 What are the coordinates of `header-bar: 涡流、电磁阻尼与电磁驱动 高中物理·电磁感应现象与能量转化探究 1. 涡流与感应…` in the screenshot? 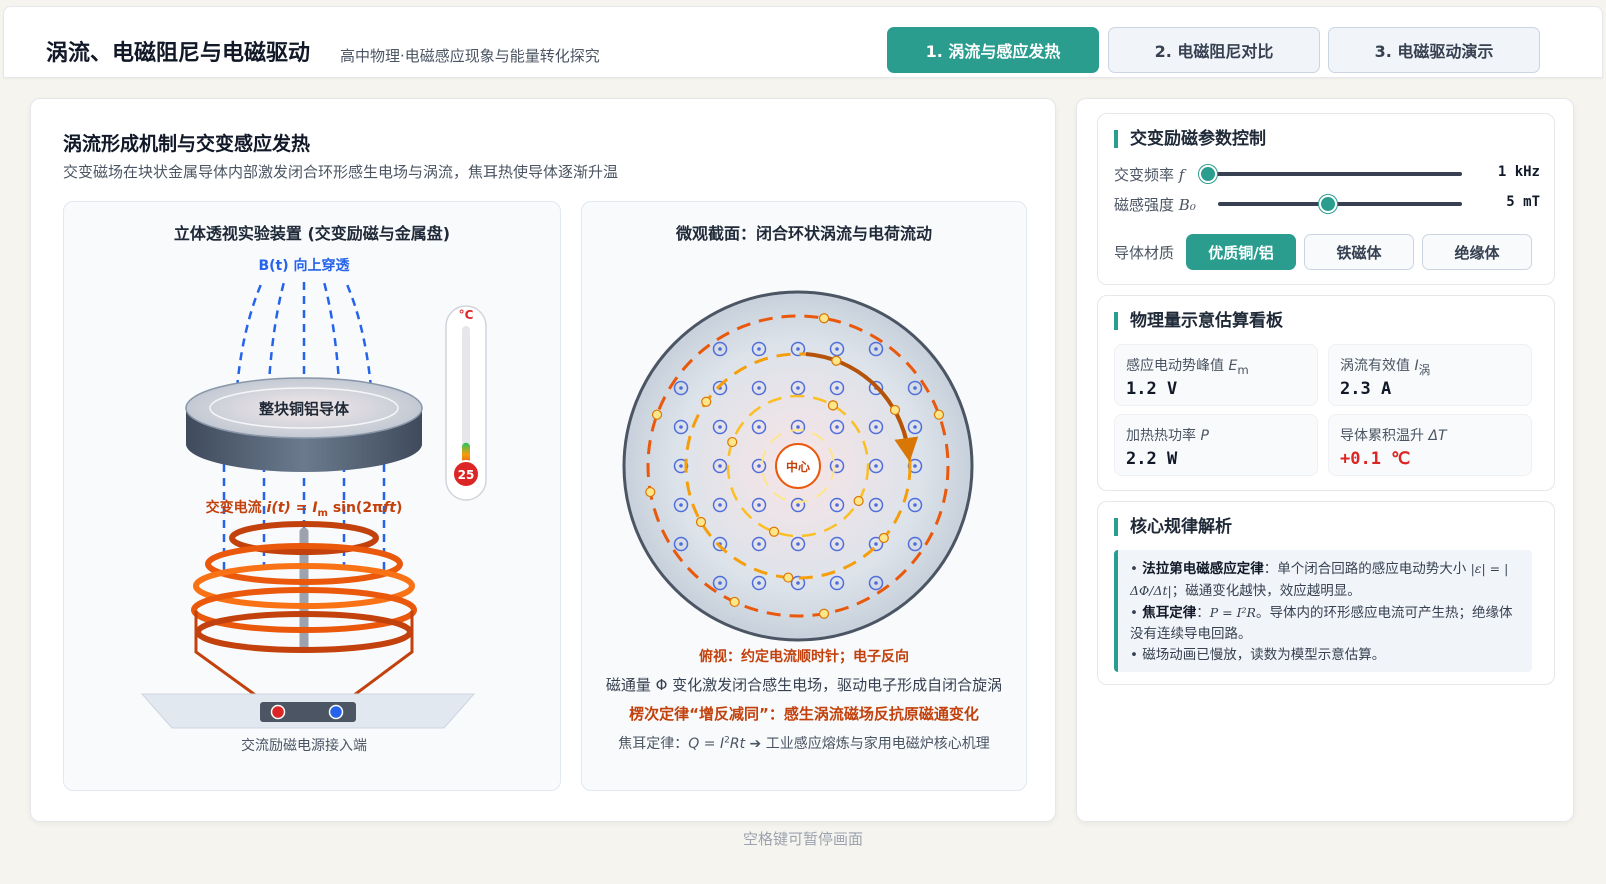 It's located at (803, 42).